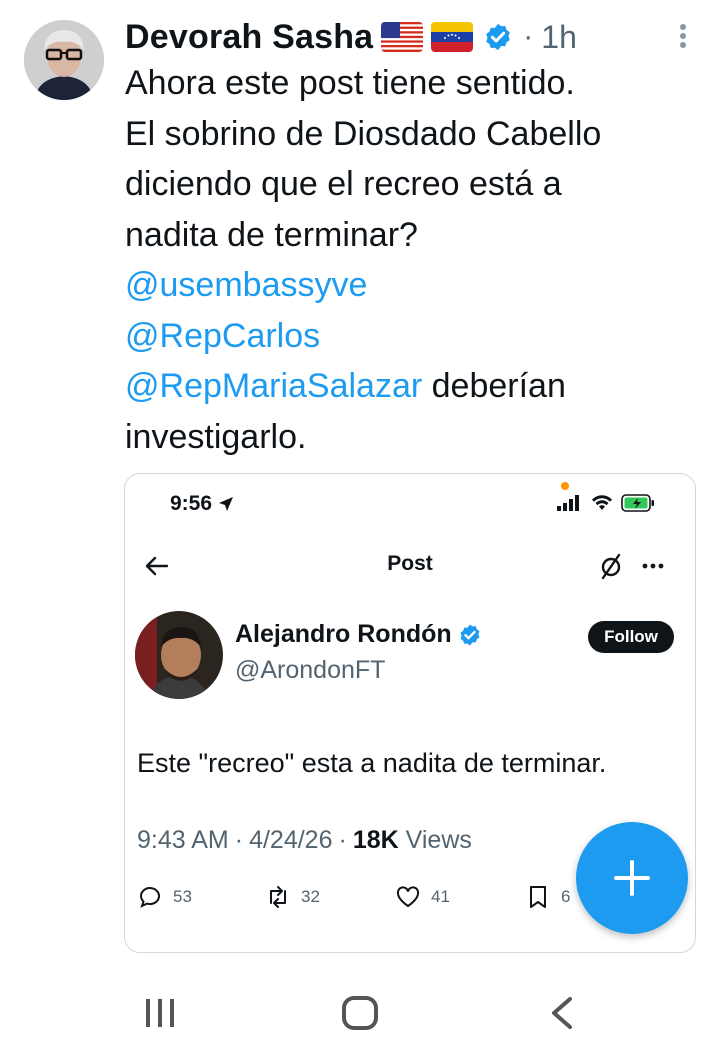 Image resolution: width=720 pixels, height=1061 pixels. I want to click on bookmark-action: 6, so click(547, 897).